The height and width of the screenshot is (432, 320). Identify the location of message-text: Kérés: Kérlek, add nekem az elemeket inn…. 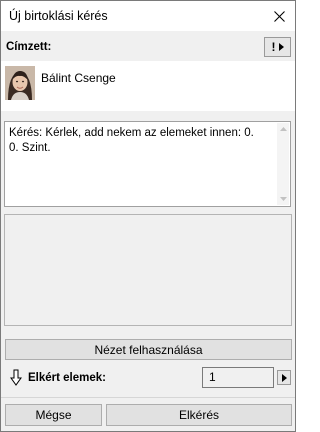
(131, 140).